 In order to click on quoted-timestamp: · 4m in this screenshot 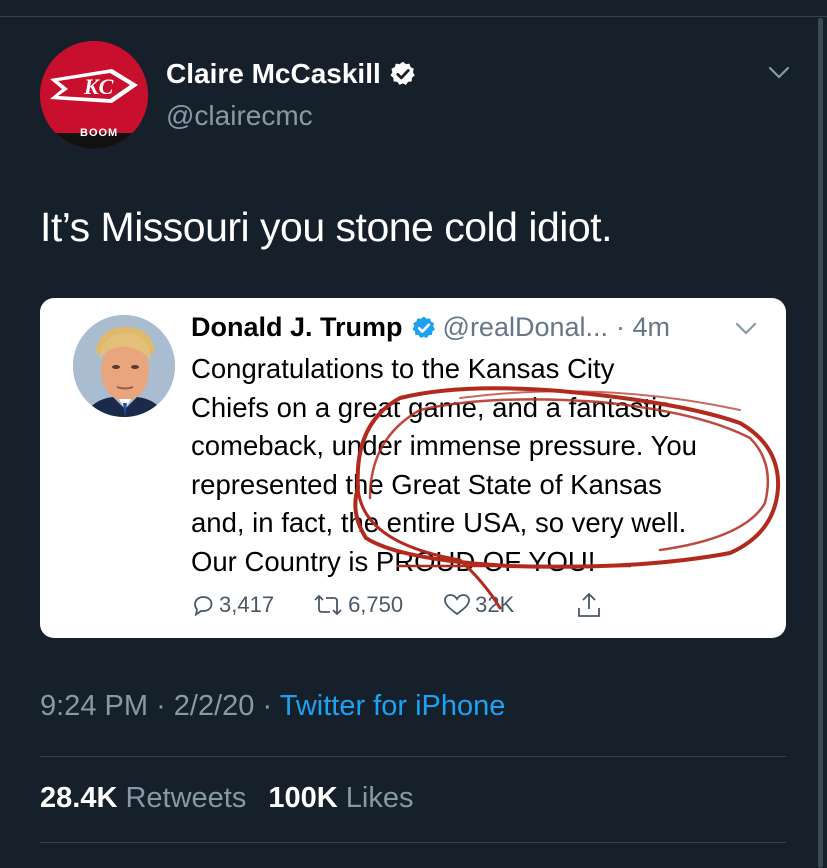, I will do `click(643, 327)`.